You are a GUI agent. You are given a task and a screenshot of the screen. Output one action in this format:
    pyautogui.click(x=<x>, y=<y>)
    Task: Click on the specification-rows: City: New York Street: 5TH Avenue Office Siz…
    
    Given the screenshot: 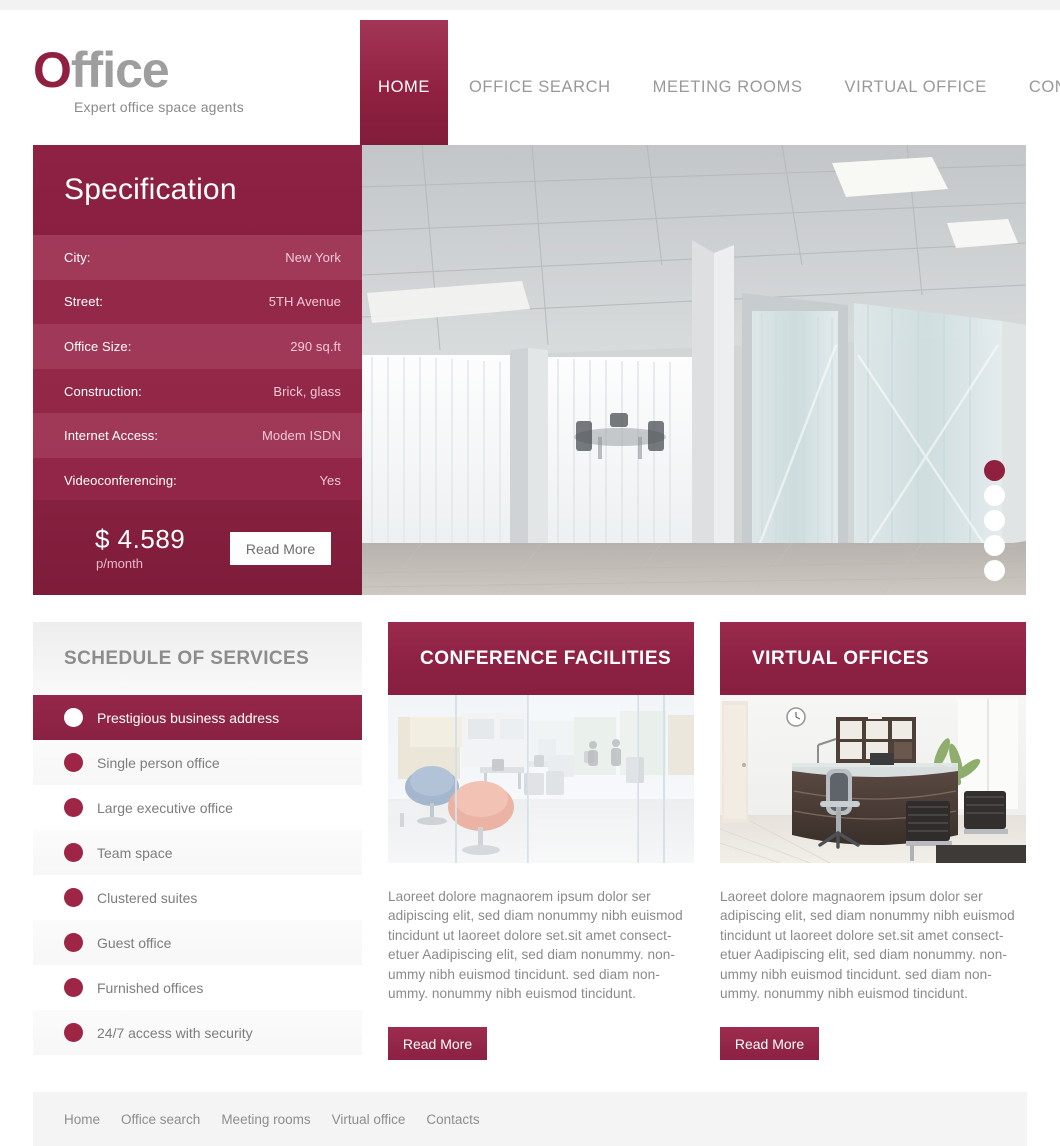 What is the action you would take?
    pyautogui.click(x=197, y=369)
    